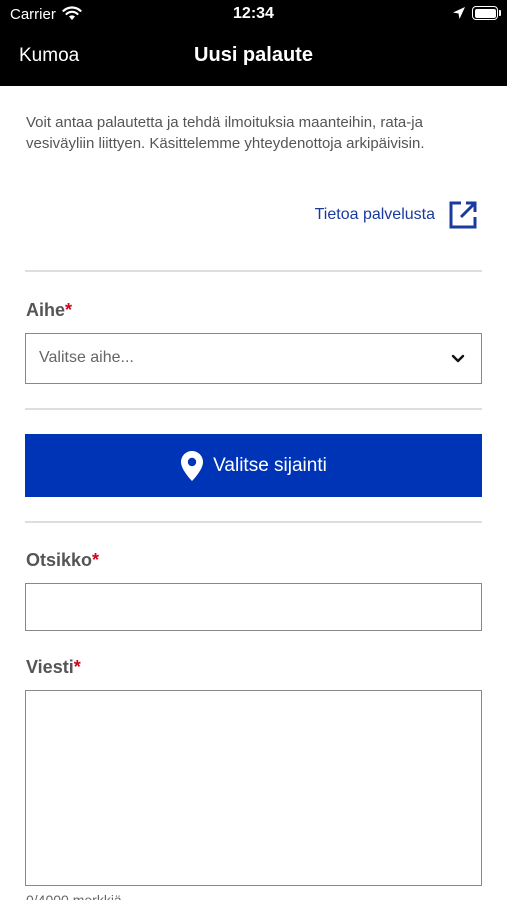 This screenshot has height=900, width=507. I want to click on battery-nub, so click(500, 13).